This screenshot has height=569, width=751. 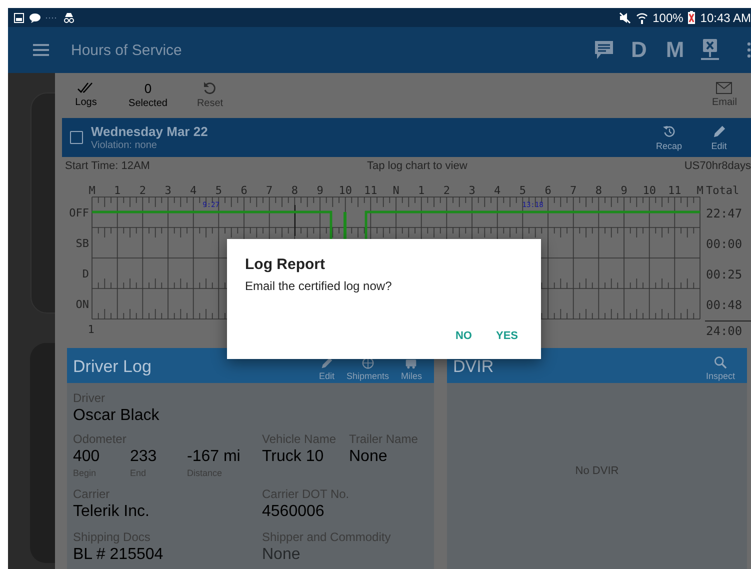 I want to click on day-checkbox, so click(x=76, y=137).